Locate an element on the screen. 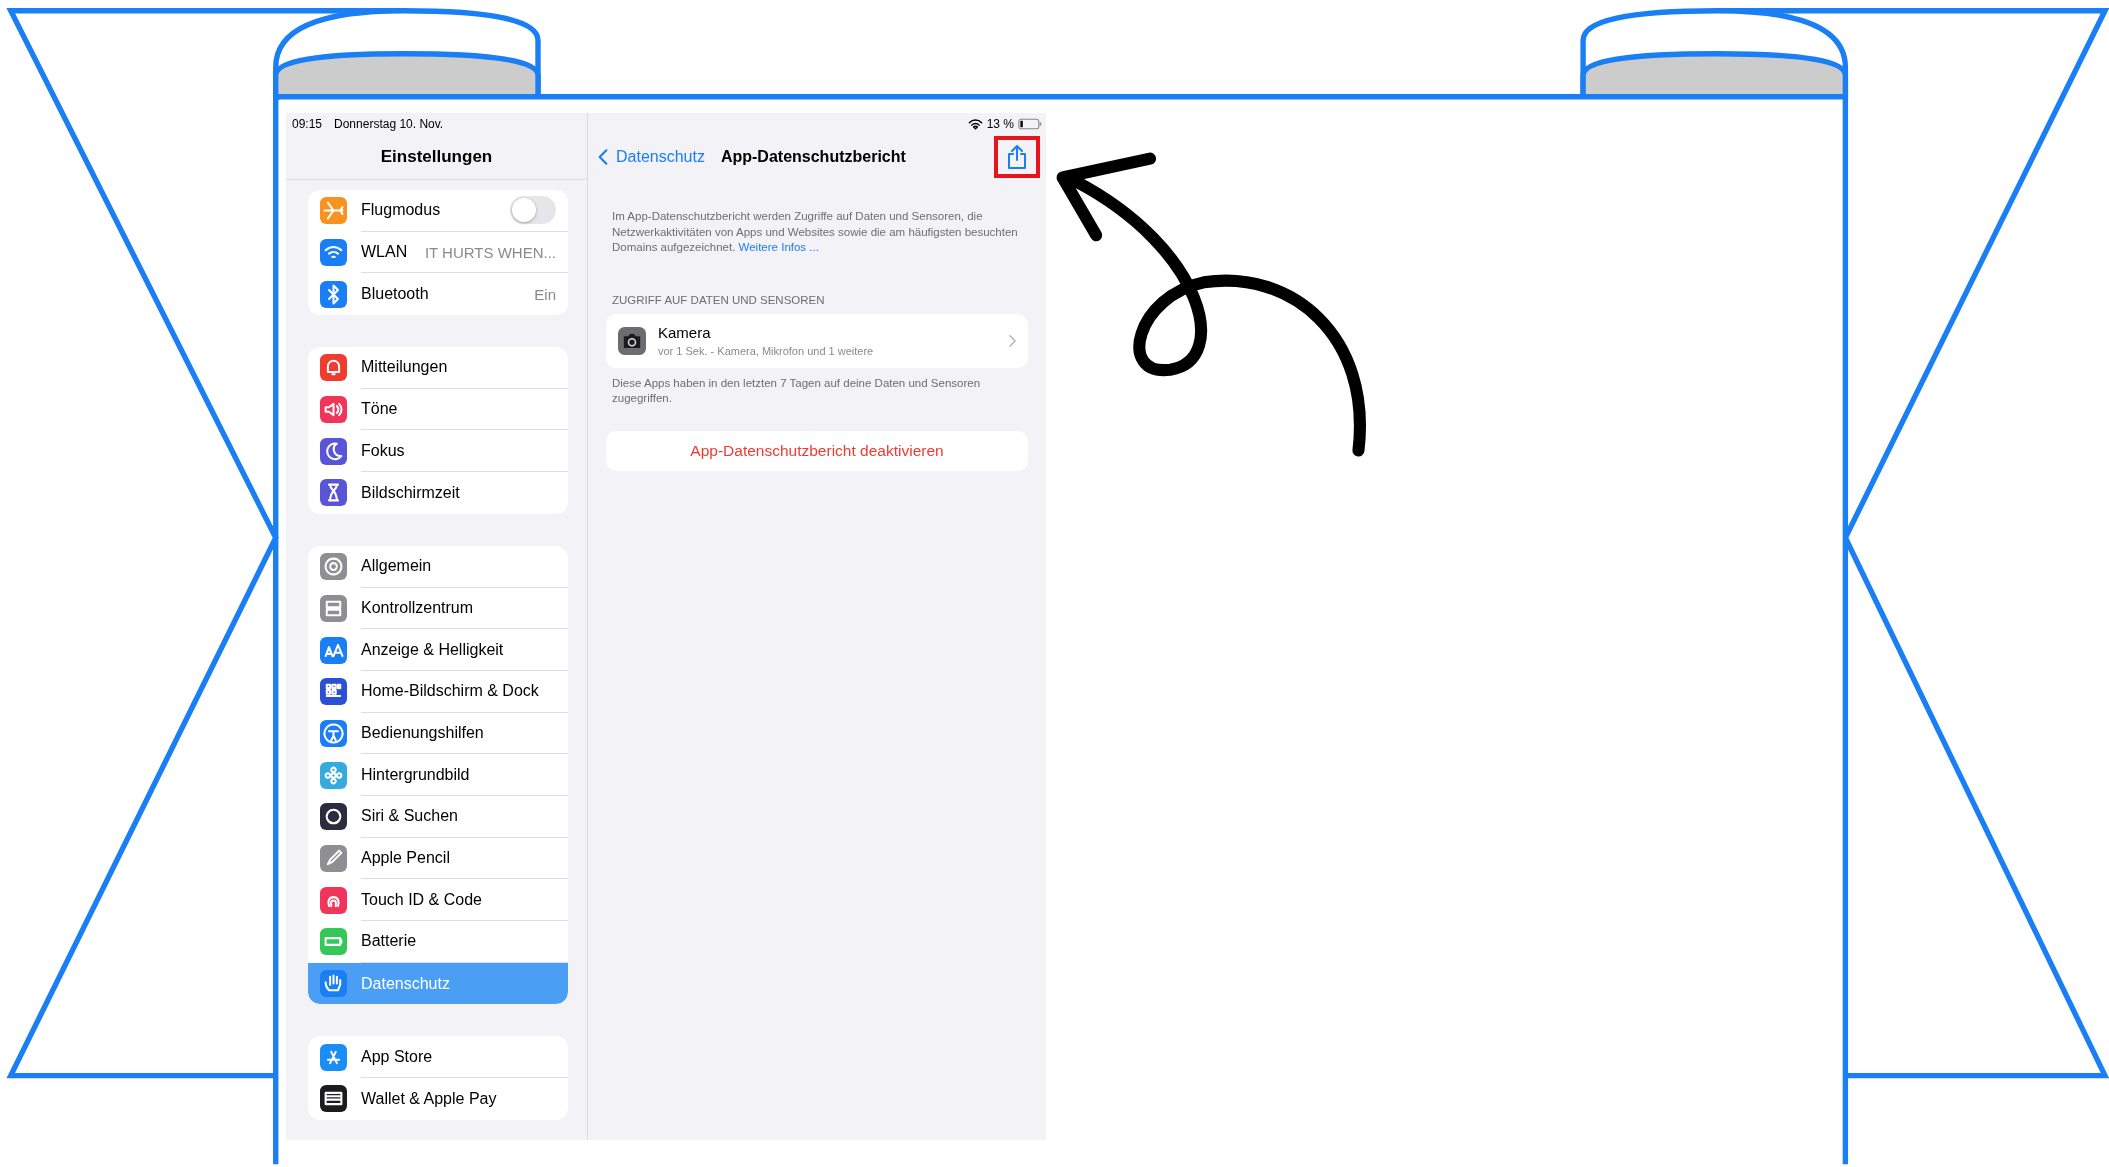 The image size is (2109, 1167). sidebar-item: Home-Bildschirm & Dock is located at coordinates (438, 691).